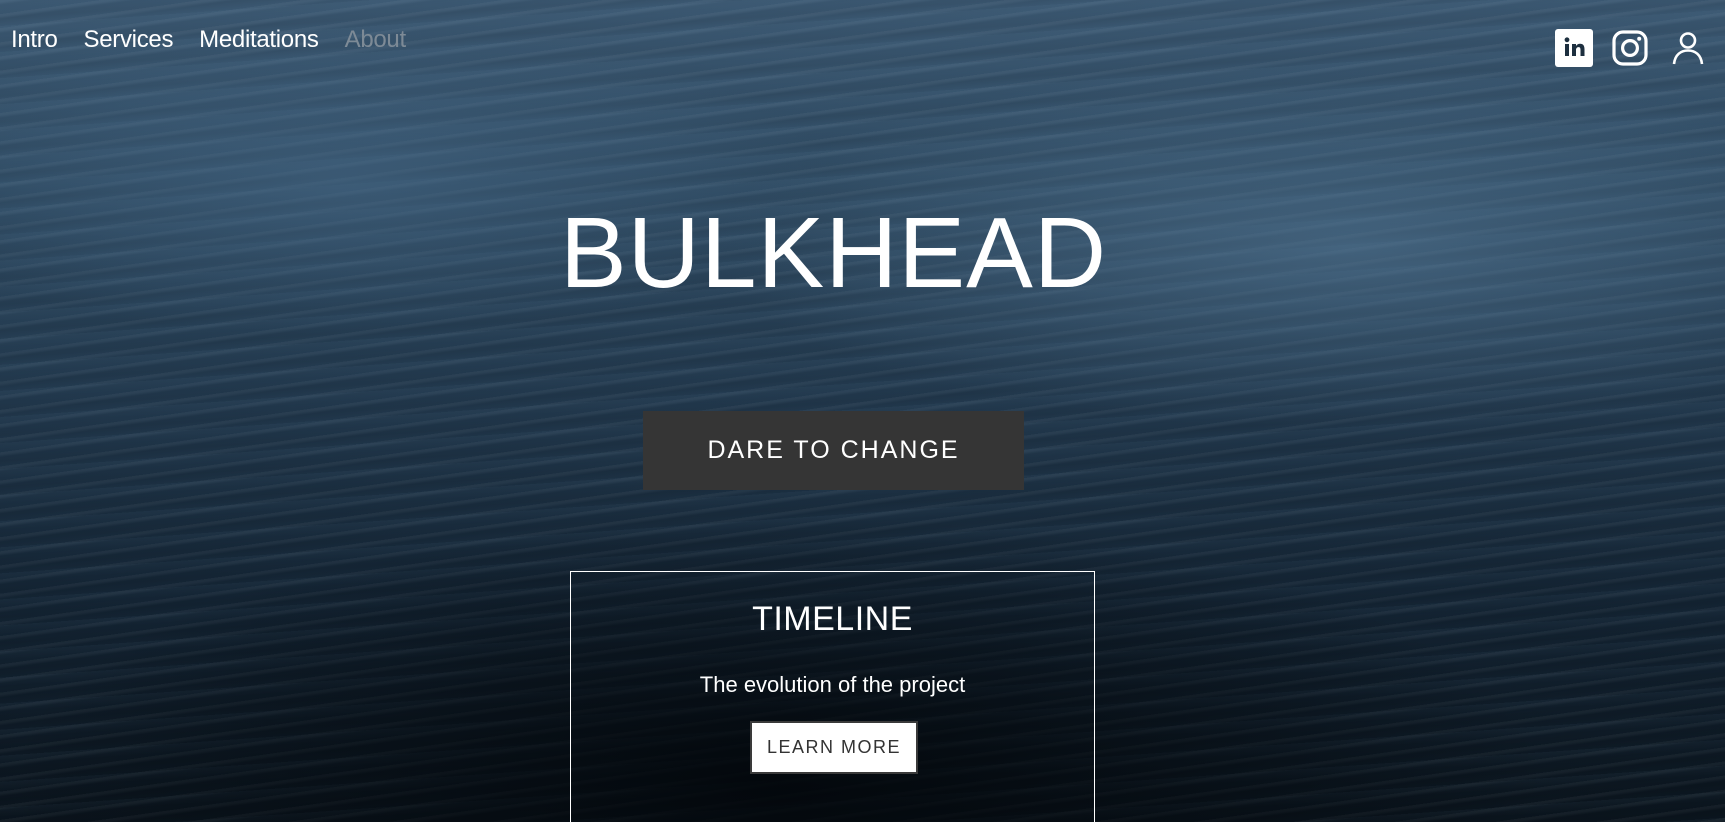  Describe the element at coordinates (259, 40) in the screenshot. I see `nav-item-meditations: Meditations` at that location.